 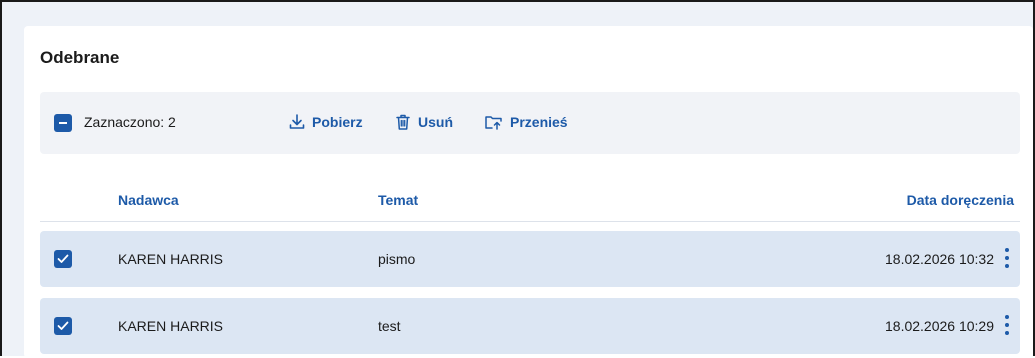 I want to click on column-header-subject: Temat, so click(x=398, y=200).